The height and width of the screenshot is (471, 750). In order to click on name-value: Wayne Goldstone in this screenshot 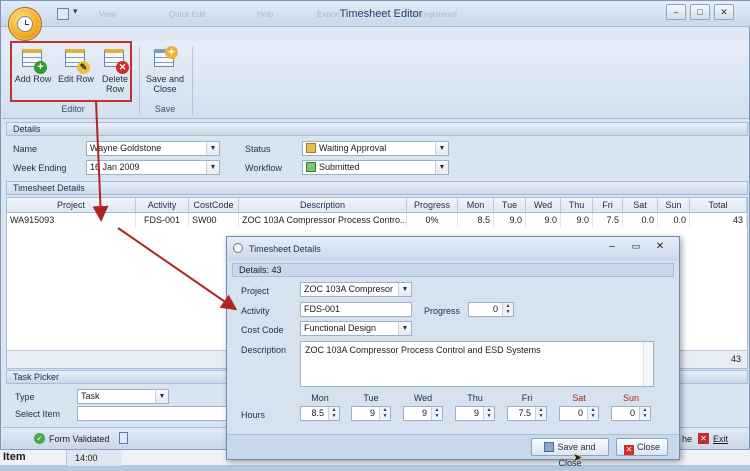, I will do `click(126, 148)`.